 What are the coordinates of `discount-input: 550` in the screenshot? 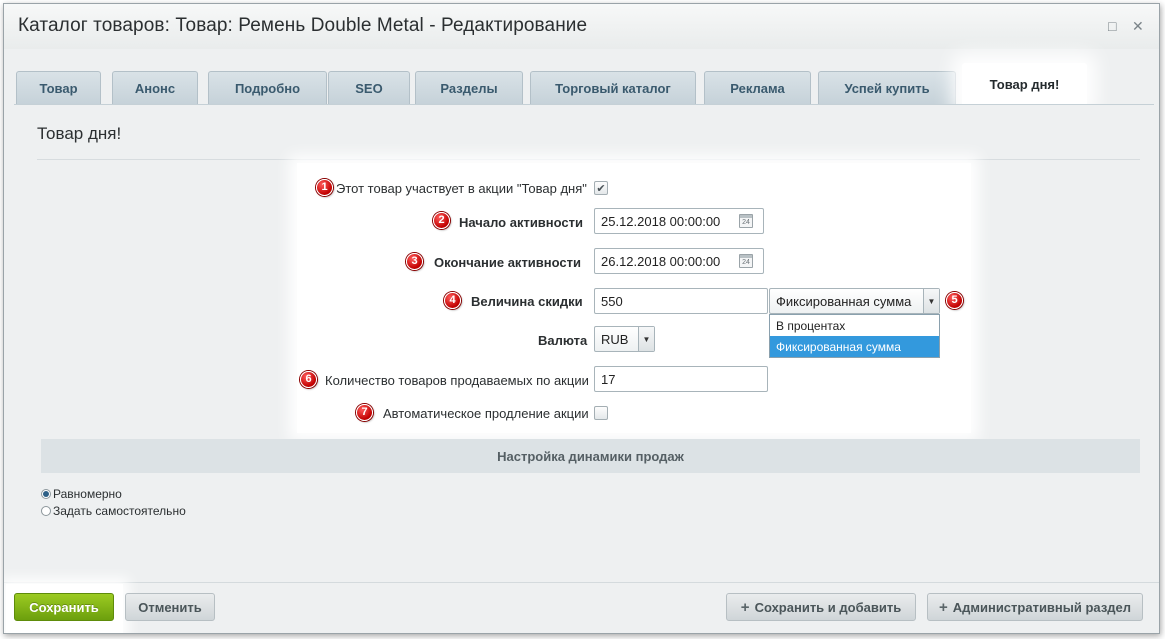 It's located at (681, 301).